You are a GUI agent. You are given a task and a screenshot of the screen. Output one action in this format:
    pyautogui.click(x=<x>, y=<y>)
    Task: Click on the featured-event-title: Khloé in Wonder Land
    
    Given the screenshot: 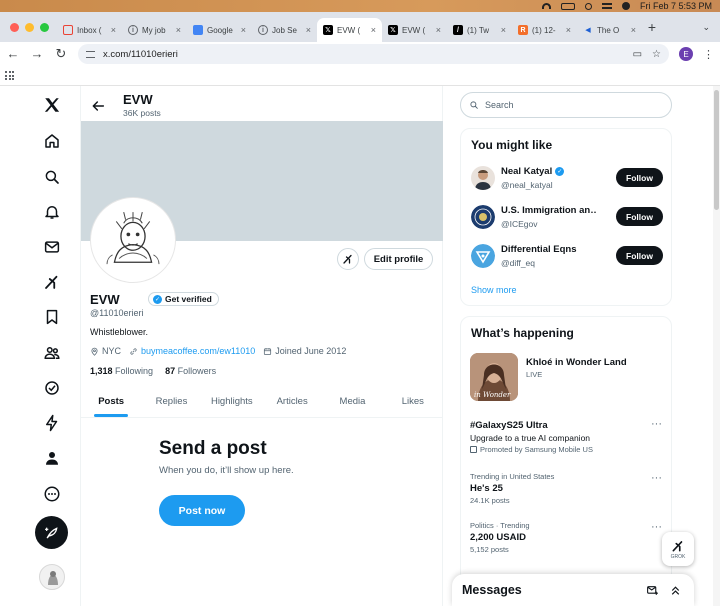 What is the action you would take?
    pyautogui.click(x=576, y=362)
    